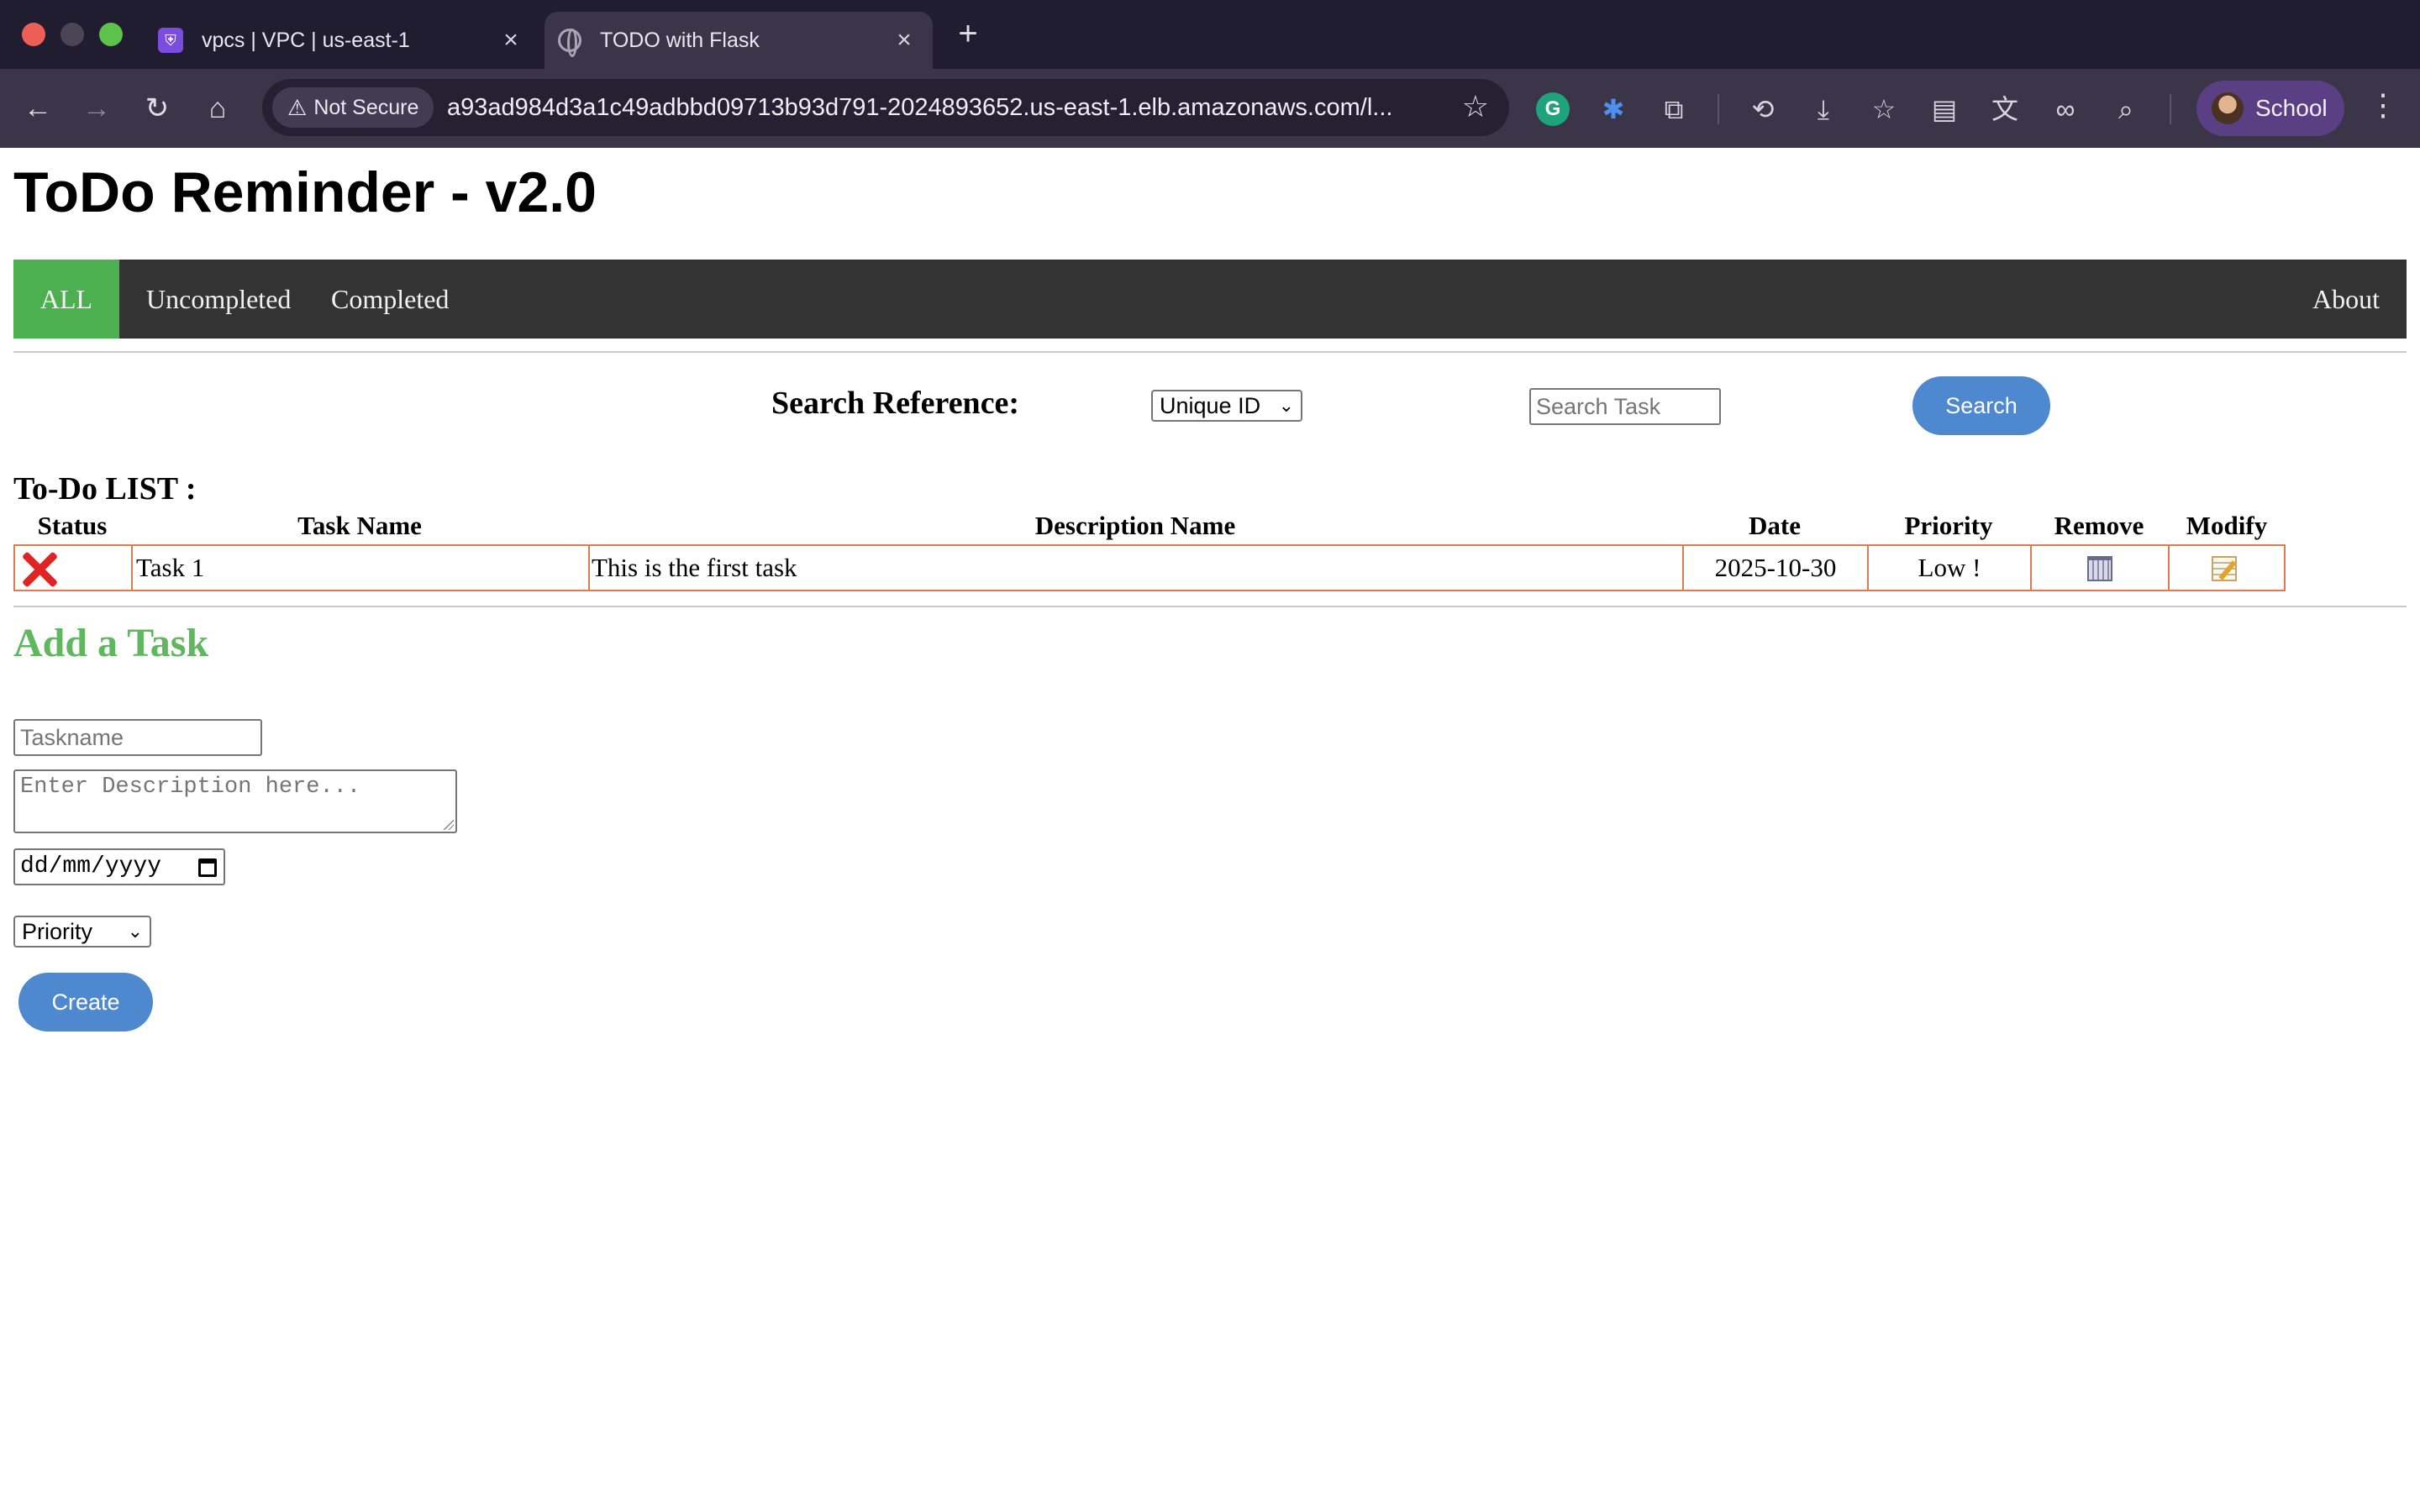 The image size is (2420, 1512). I want to click on add-task-title: Add a Task, so click(111, 643).